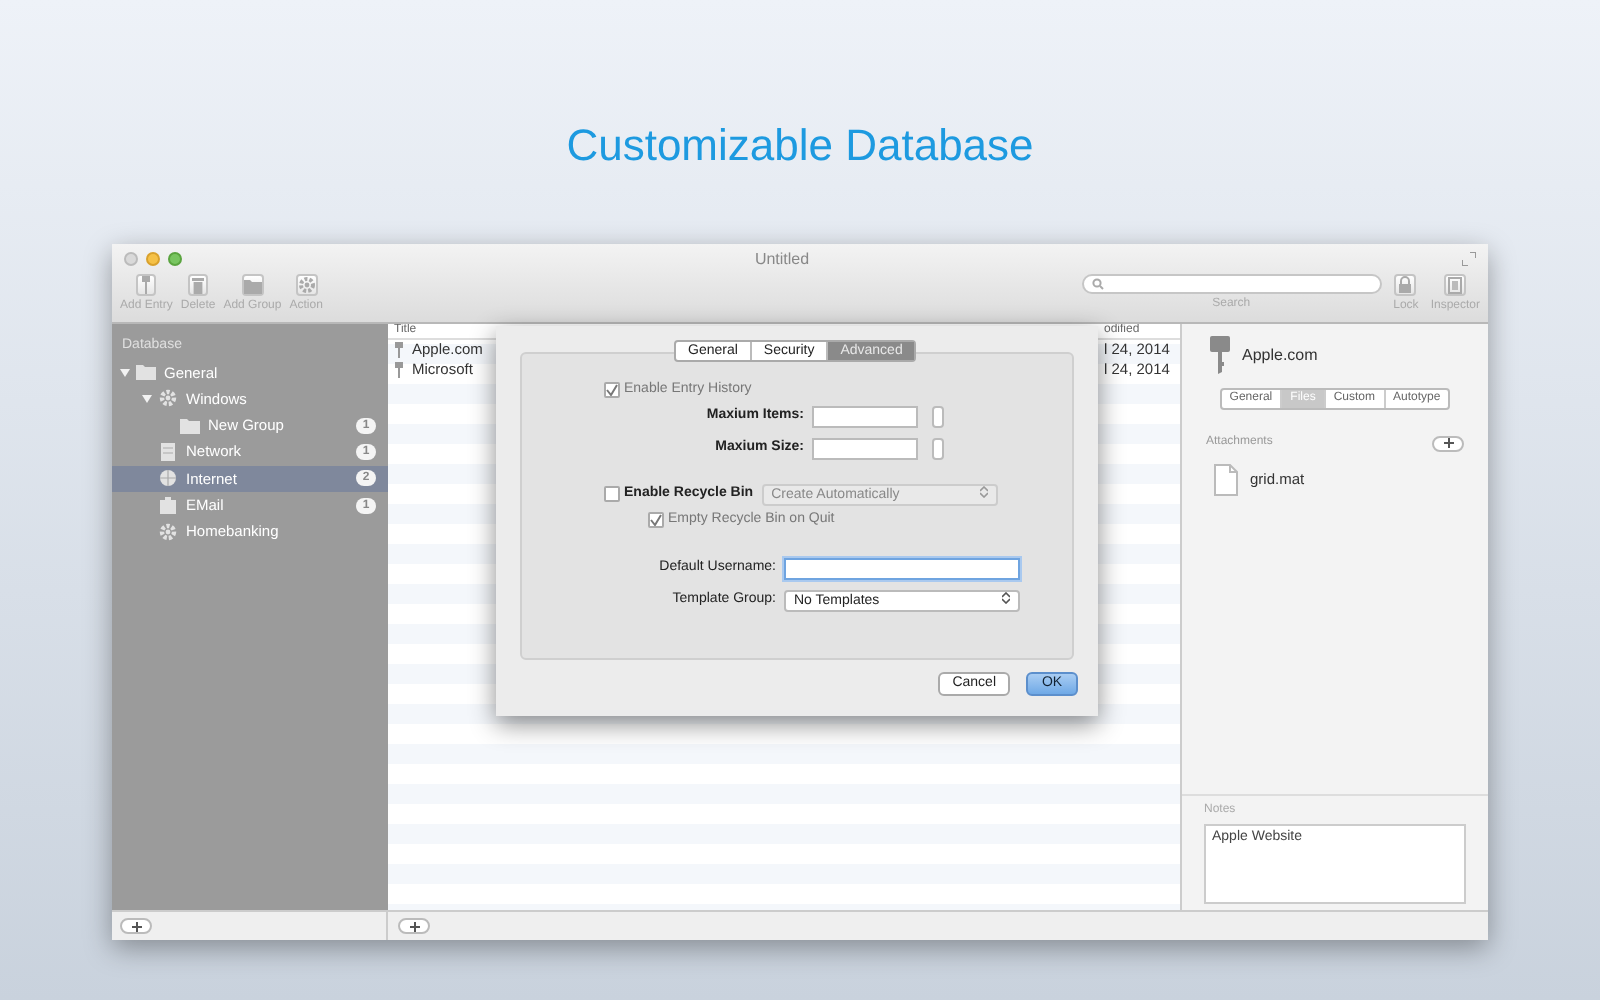 The width and height of the screenshot is (1600, 1000). I want to click on add-group-button, so click(136, 926).